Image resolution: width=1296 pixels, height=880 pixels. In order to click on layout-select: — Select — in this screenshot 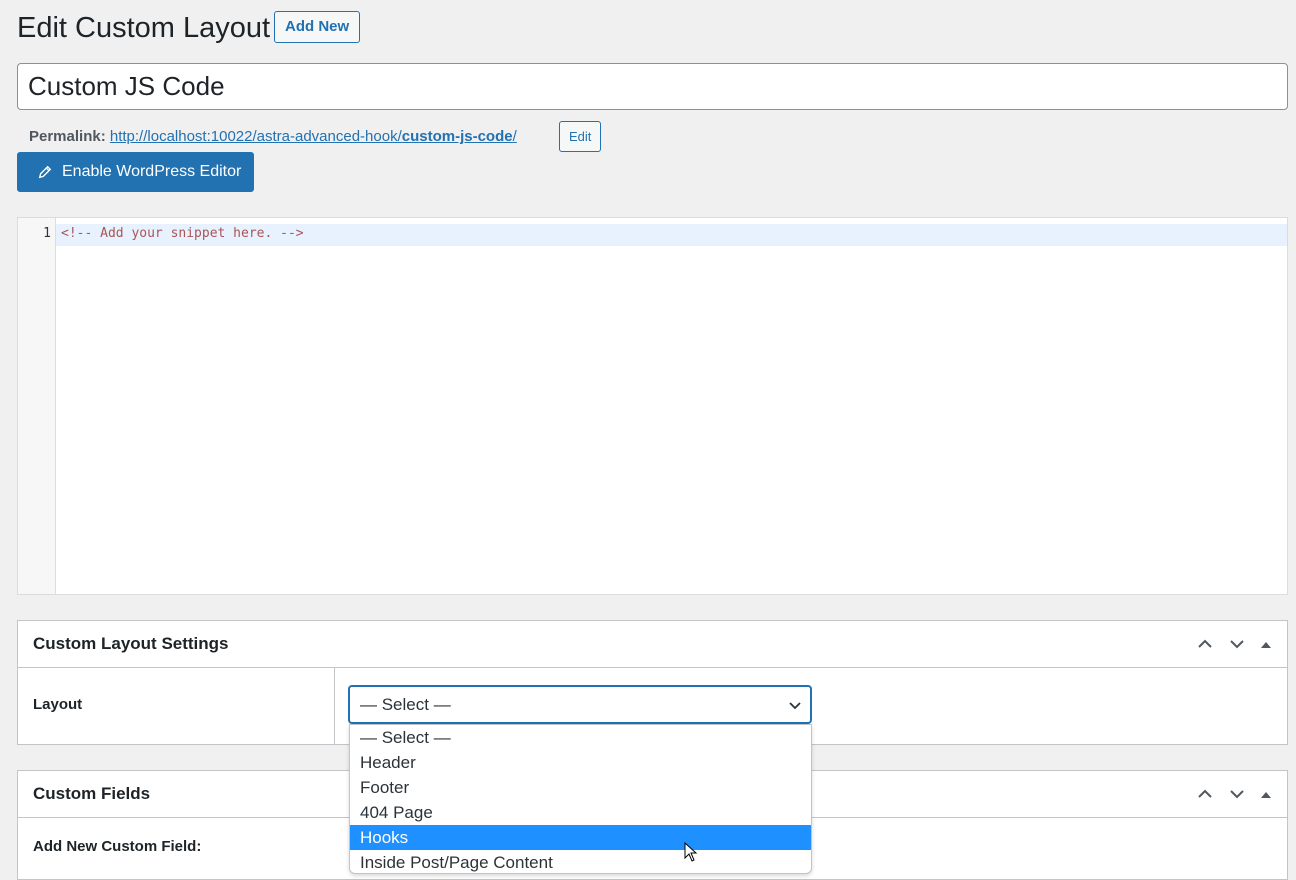, I will do `click(580, 704)`.